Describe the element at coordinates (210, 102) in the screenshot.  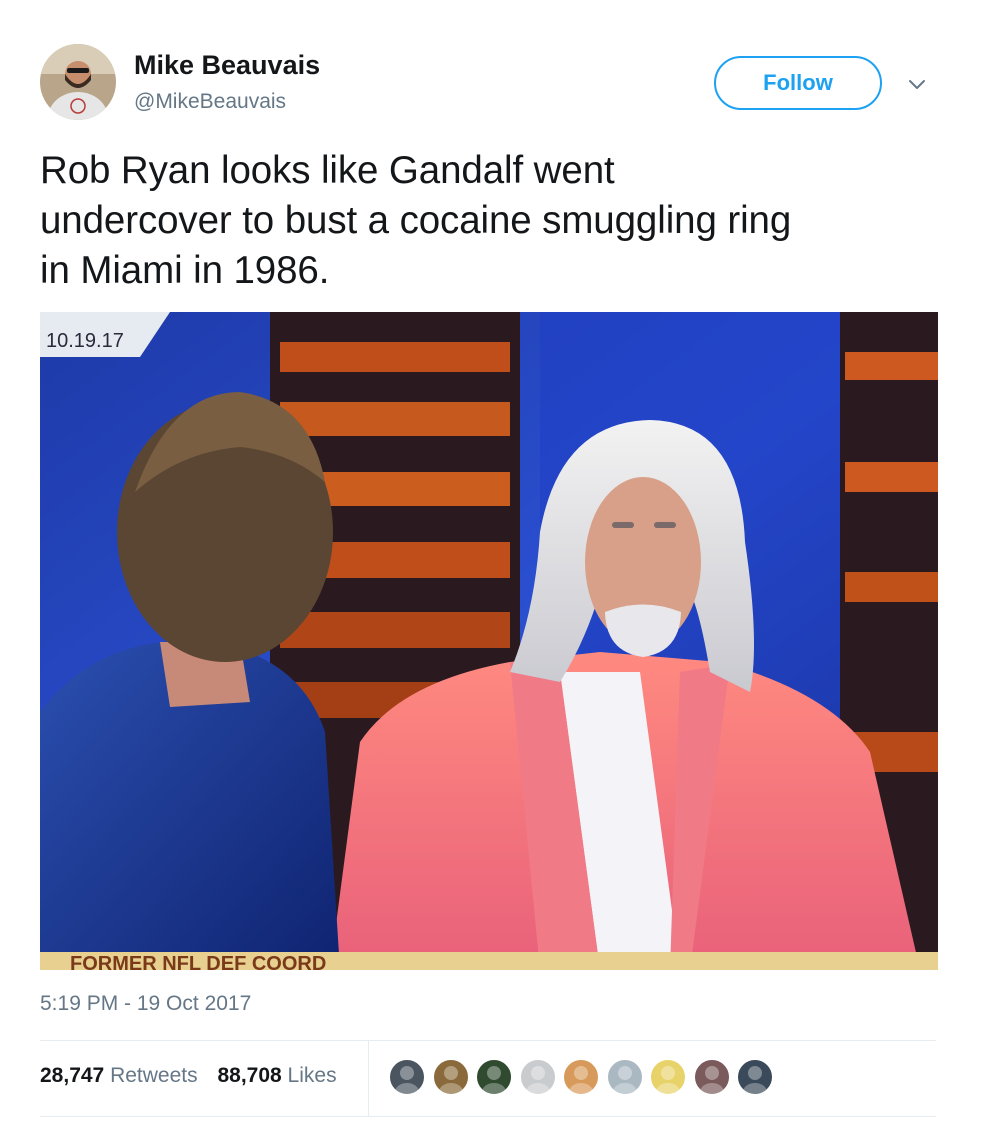
I see `author-handle: @MikeBeauvais` at that location.